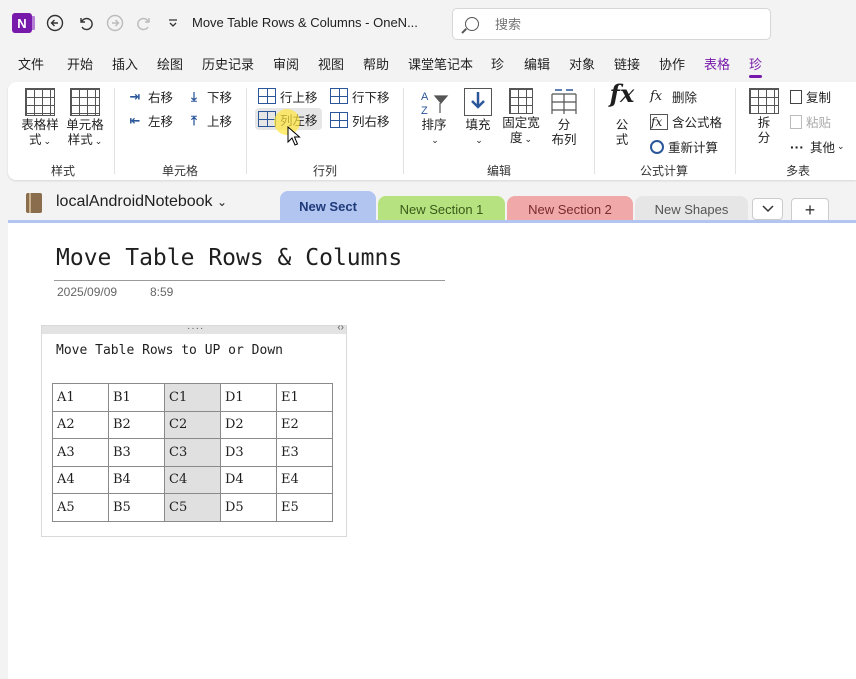  What do you see at coordinates (304, 479) in the screenshot?
I see `table-cell: E4` at bounding box center [304, 479].